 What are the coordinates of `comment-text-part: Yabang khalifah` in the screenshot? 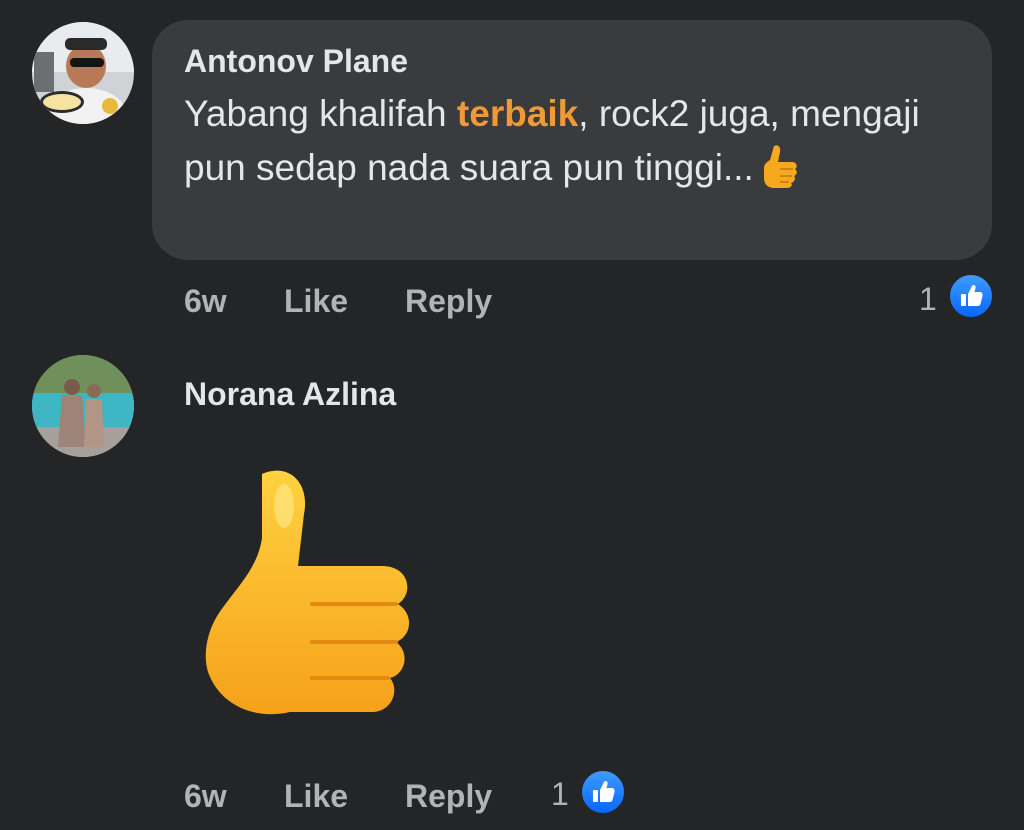 It's located at (320, 113).